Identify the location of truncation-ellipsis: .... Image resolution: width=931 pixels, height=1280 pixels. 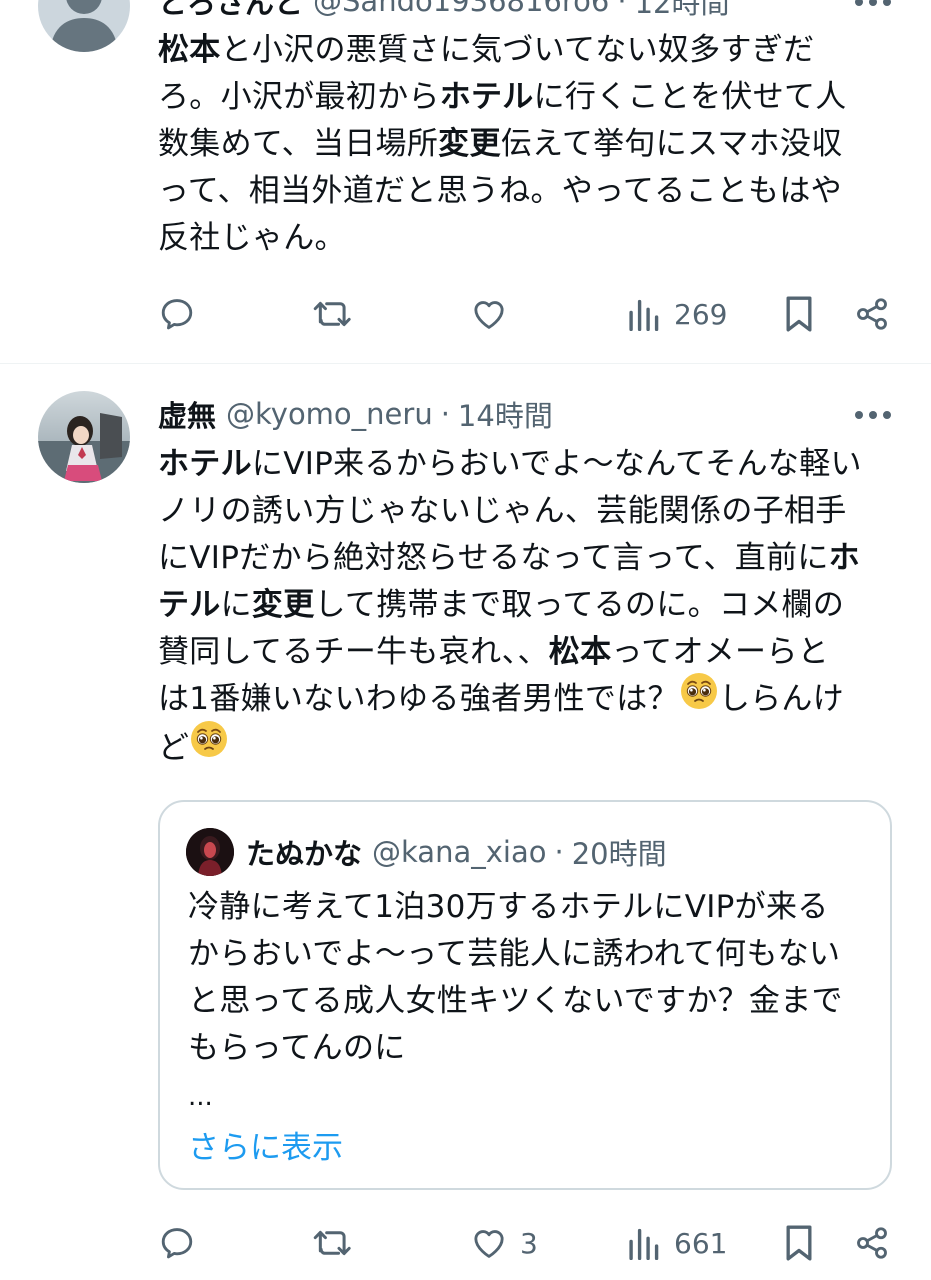
(200, 1097).